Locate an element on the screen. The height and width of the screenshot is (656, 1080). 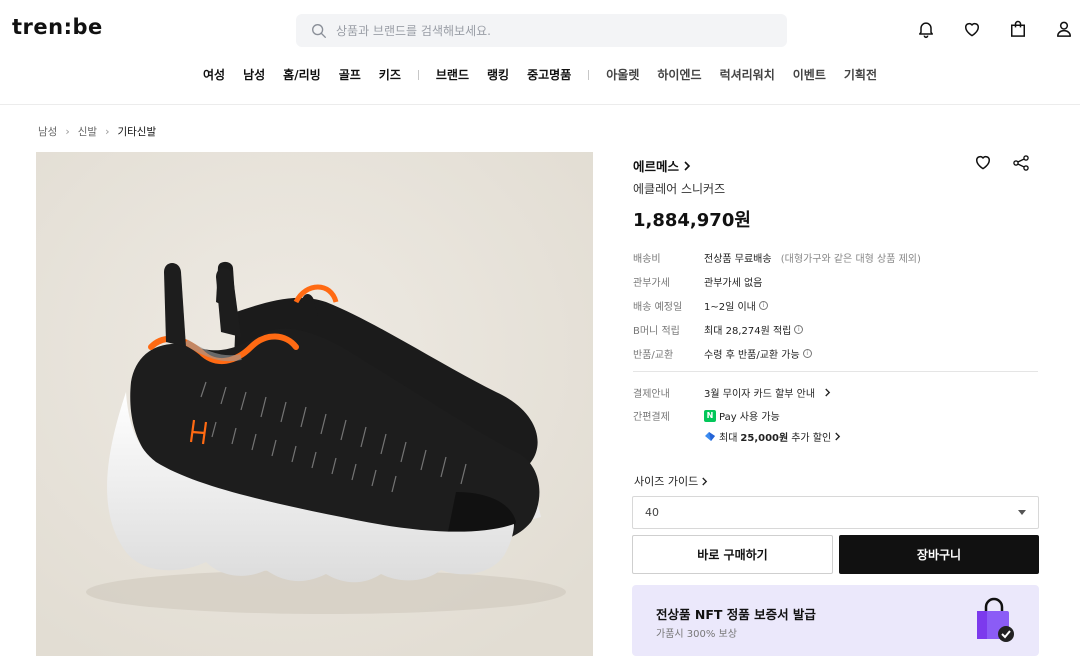
delivery-value: 1~2일 이내 is located at coordinates (730, 307).